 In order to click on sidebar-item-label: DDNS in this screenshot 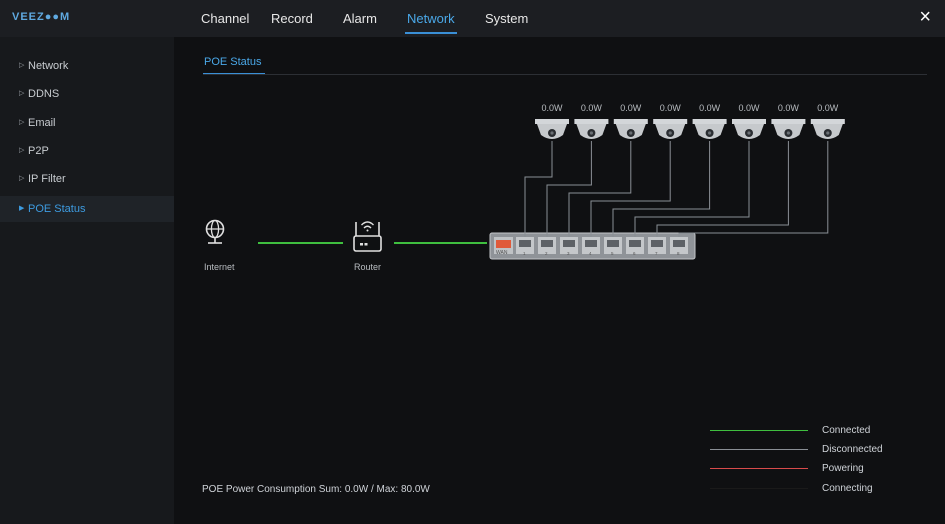, I will do `click(44, 94)`.